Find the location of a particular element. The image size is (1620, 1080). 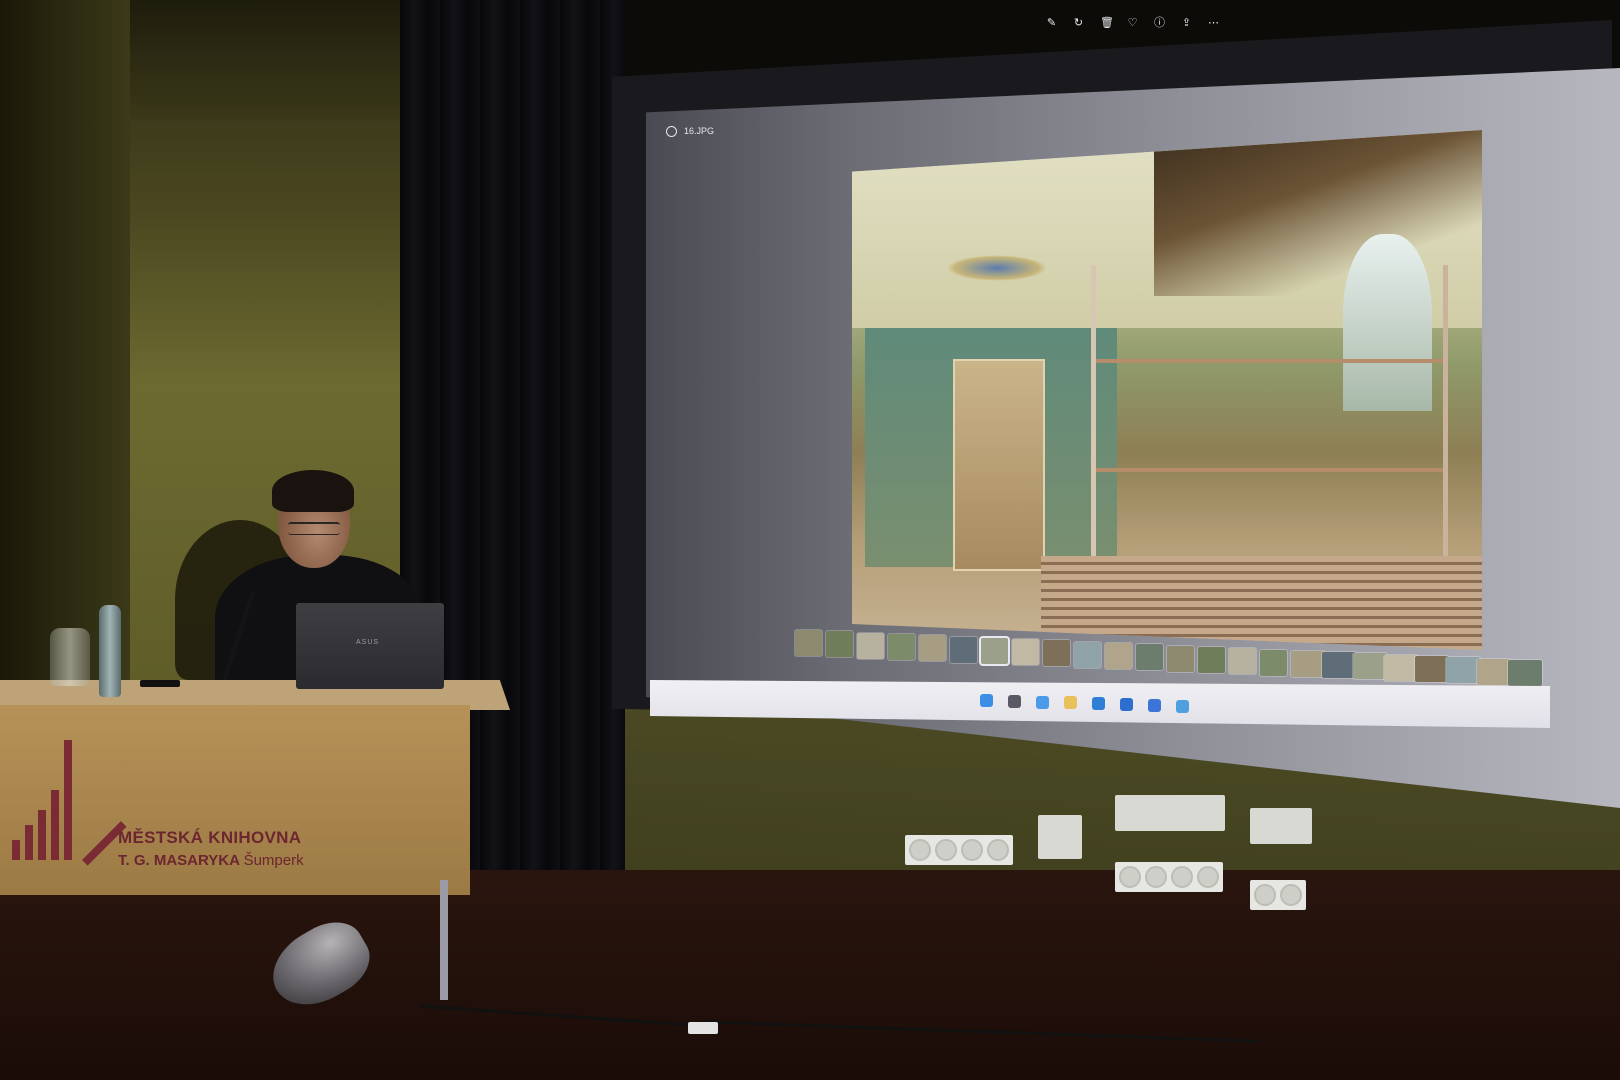

library-name-line1: MĚSTSKÁ KNIHOVNA is located at coordinates (210, 837).